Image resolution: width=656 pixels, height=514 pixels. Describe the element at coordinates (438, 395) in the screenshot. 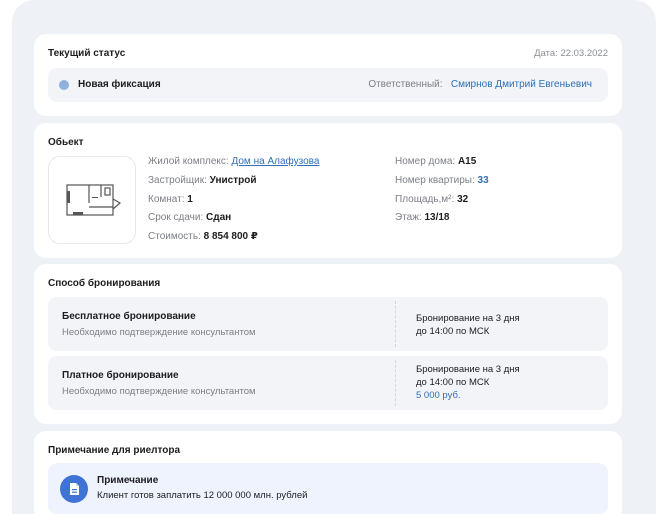

I see `booking-price: 5 000 руб.` at that location.